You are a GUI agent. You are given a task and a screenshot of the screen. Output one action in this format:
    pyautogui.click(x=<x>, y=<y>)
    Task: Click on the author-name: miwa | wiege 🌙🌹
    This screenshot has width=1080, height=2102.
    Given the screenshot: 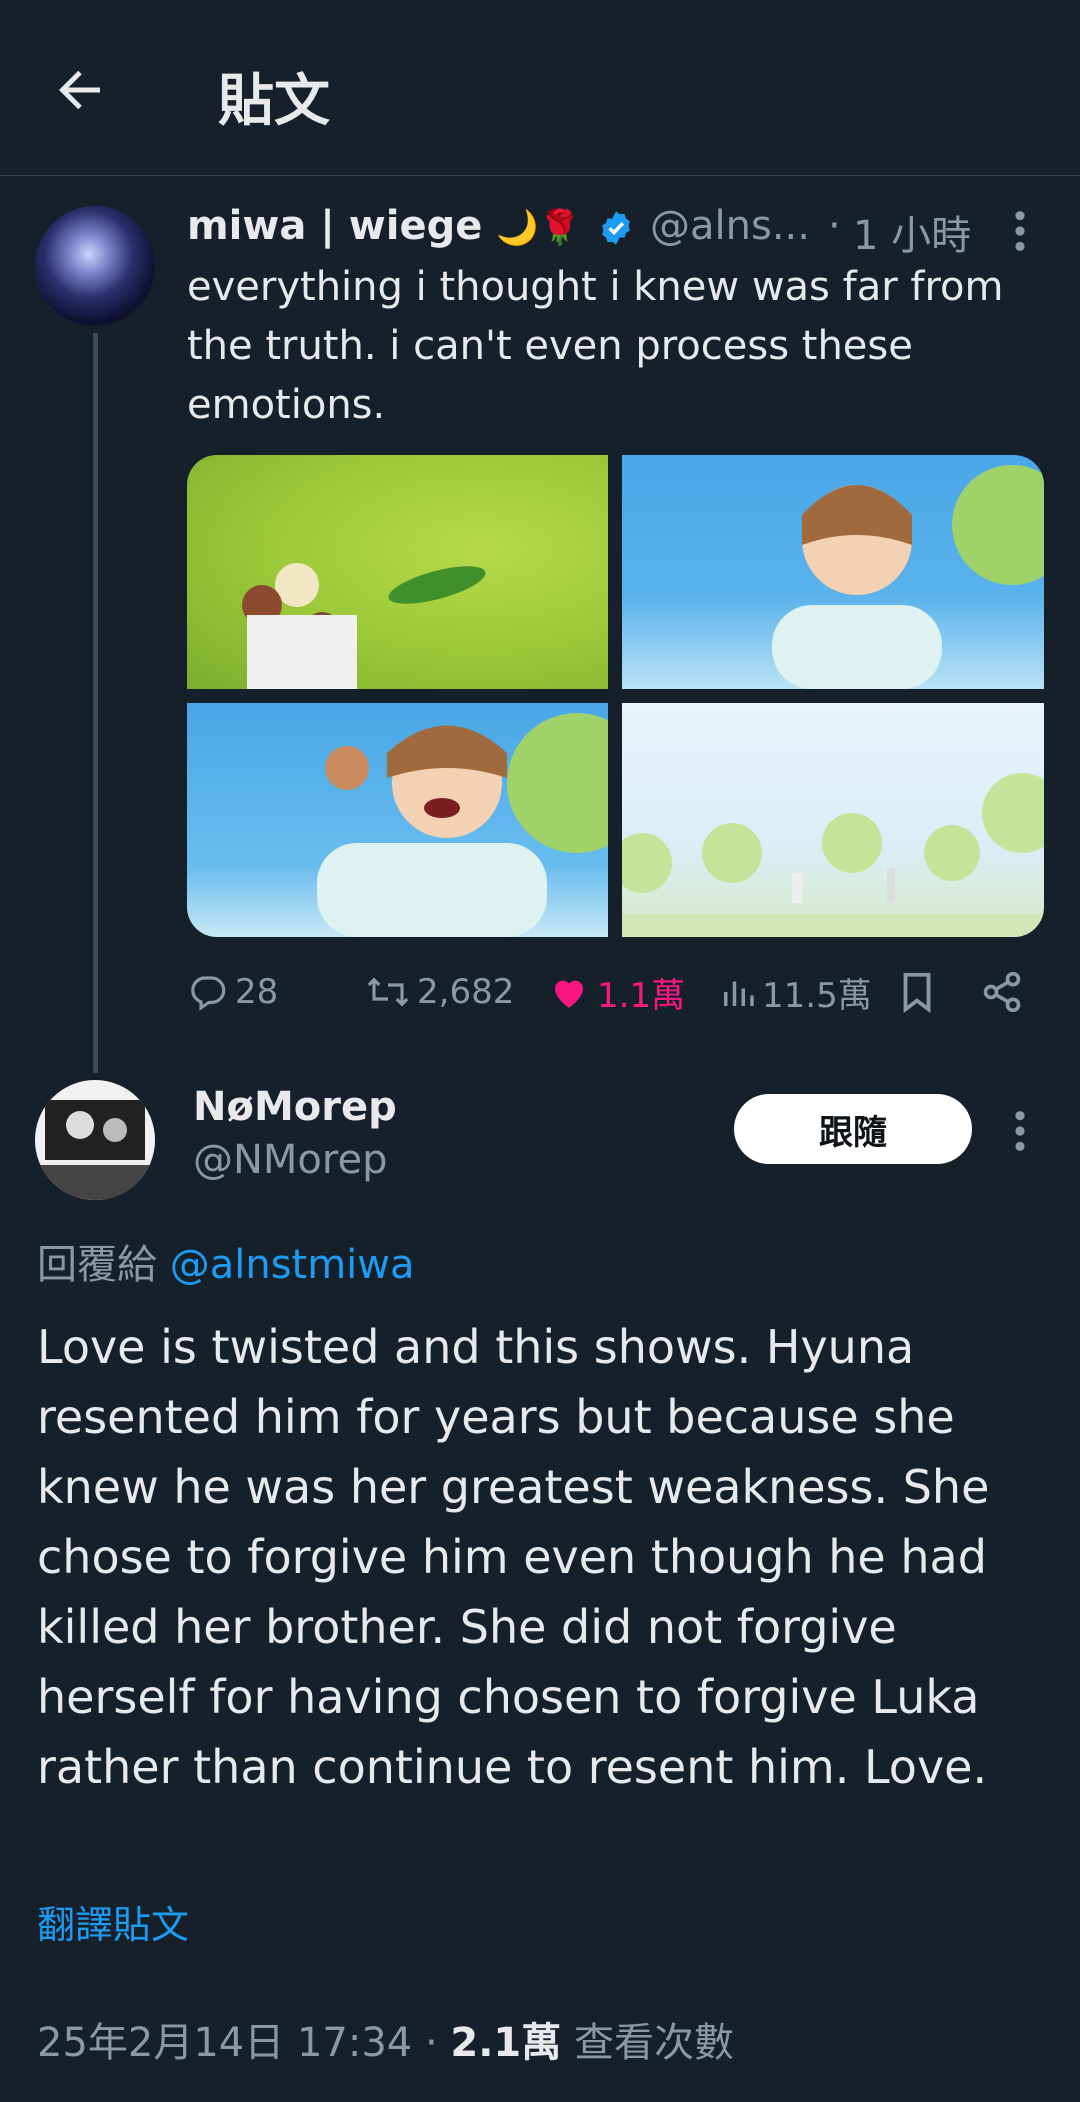 What is the action you would take?
    pyautogui.click(x=384, y=226)
    